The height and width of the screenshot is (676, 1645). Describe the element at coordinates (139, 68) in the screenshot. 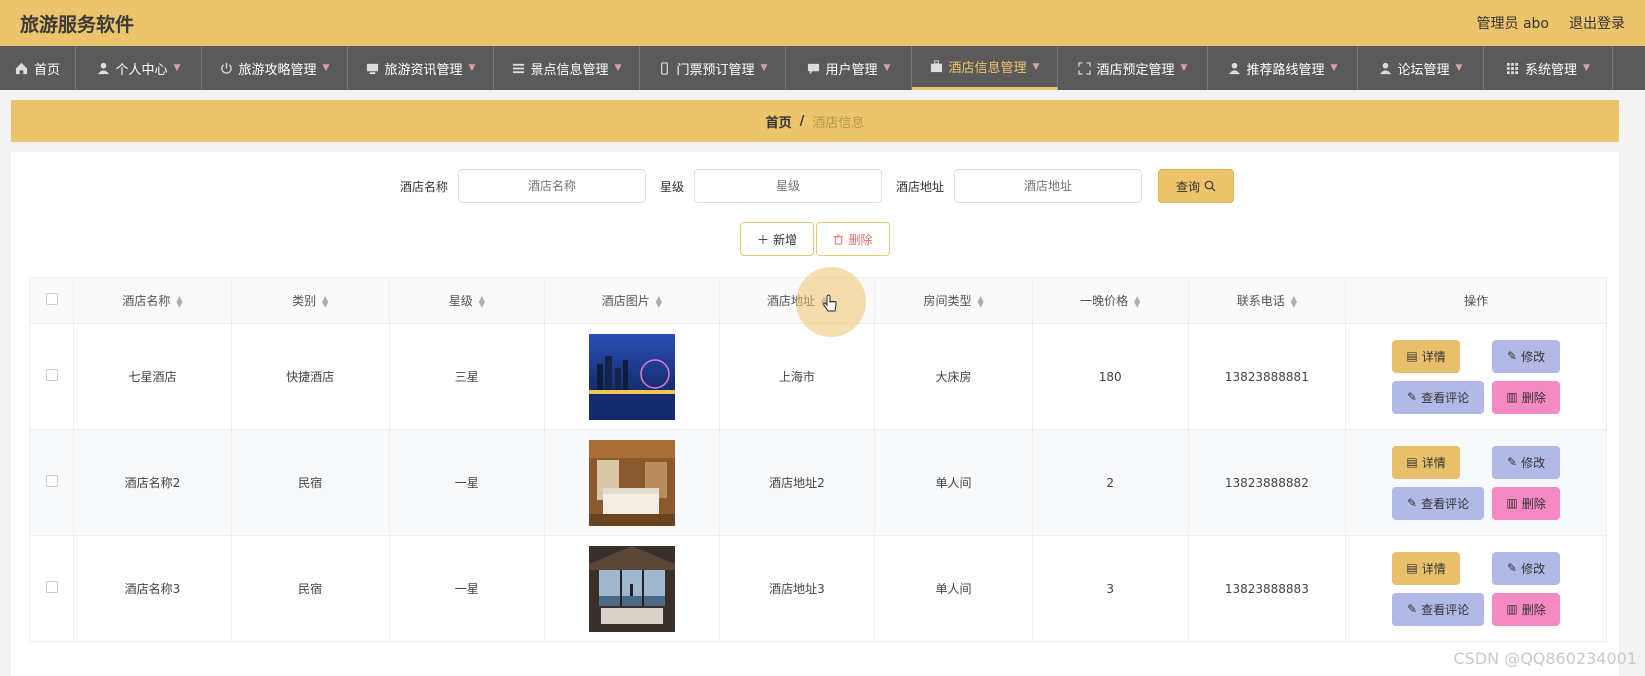

I see `nav-item-1: 个人中心 ▼` at that location.